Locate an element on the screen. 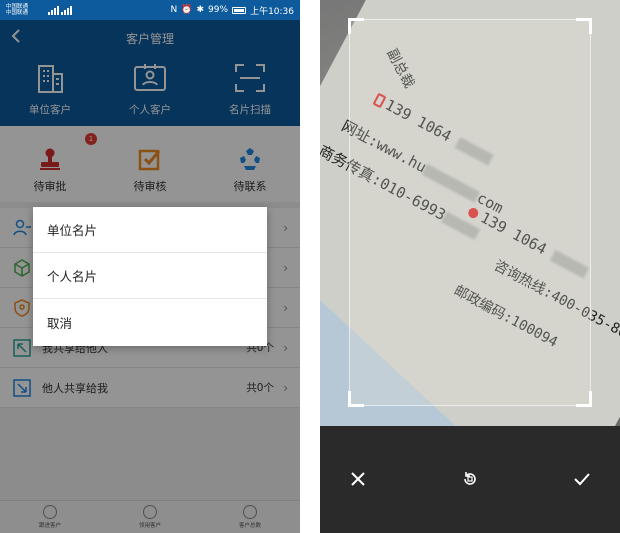 This screenshot has height=533, width=620. bluetooth-icon: ✱ is located at coordinates (200, 10).